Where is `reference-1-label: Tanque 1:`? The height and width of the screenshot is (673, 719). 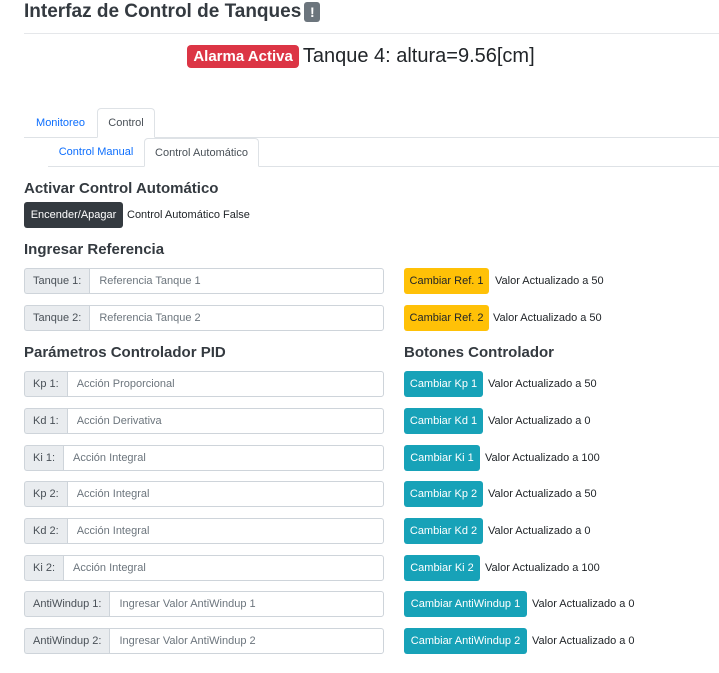
reference-1-label: Tanque 1: is located at coordinates (57, 281).